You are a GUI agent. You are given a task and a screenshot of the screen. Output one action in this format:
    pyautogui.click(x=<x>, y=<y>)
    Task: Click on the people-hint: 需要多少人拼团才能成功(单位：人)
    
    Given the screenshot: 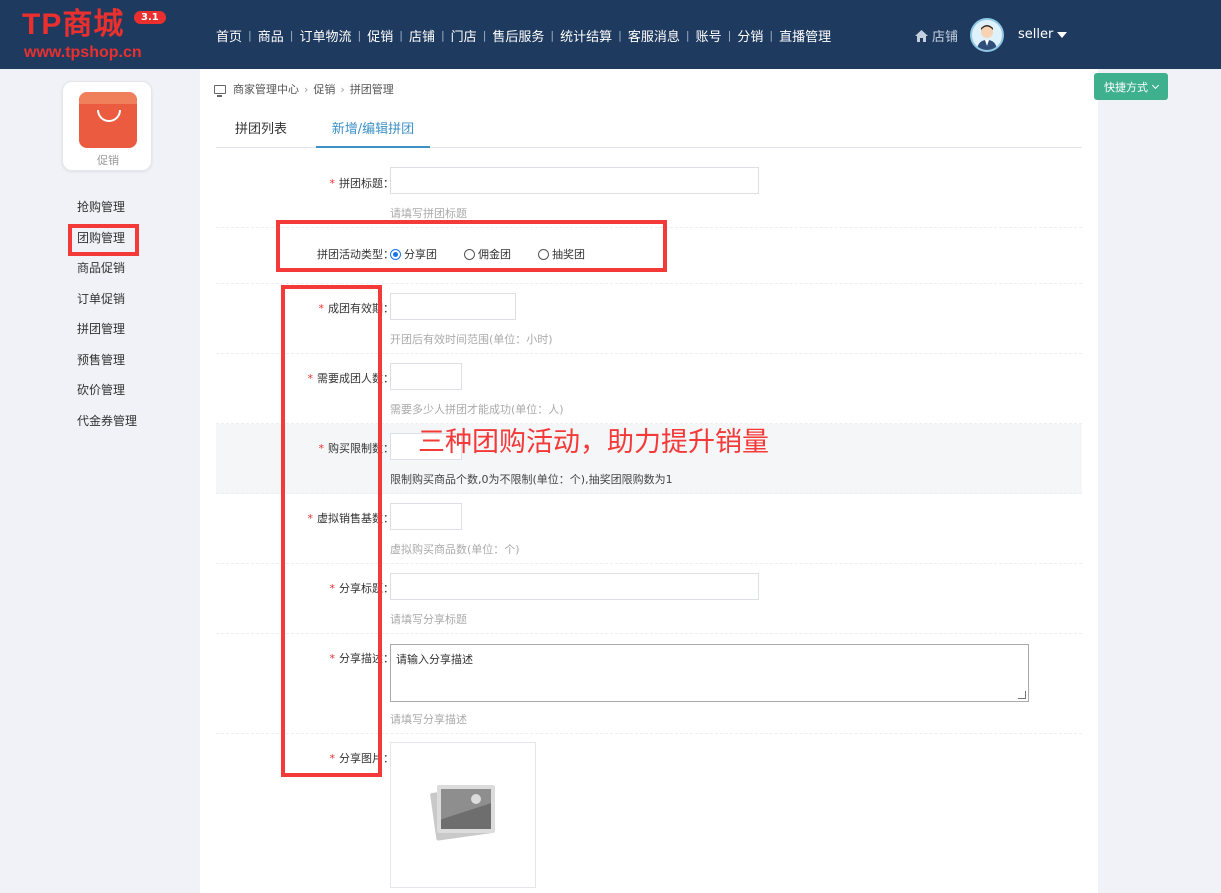 What is the action you would take?
    pyautogui.click(x=477, y=409)
    